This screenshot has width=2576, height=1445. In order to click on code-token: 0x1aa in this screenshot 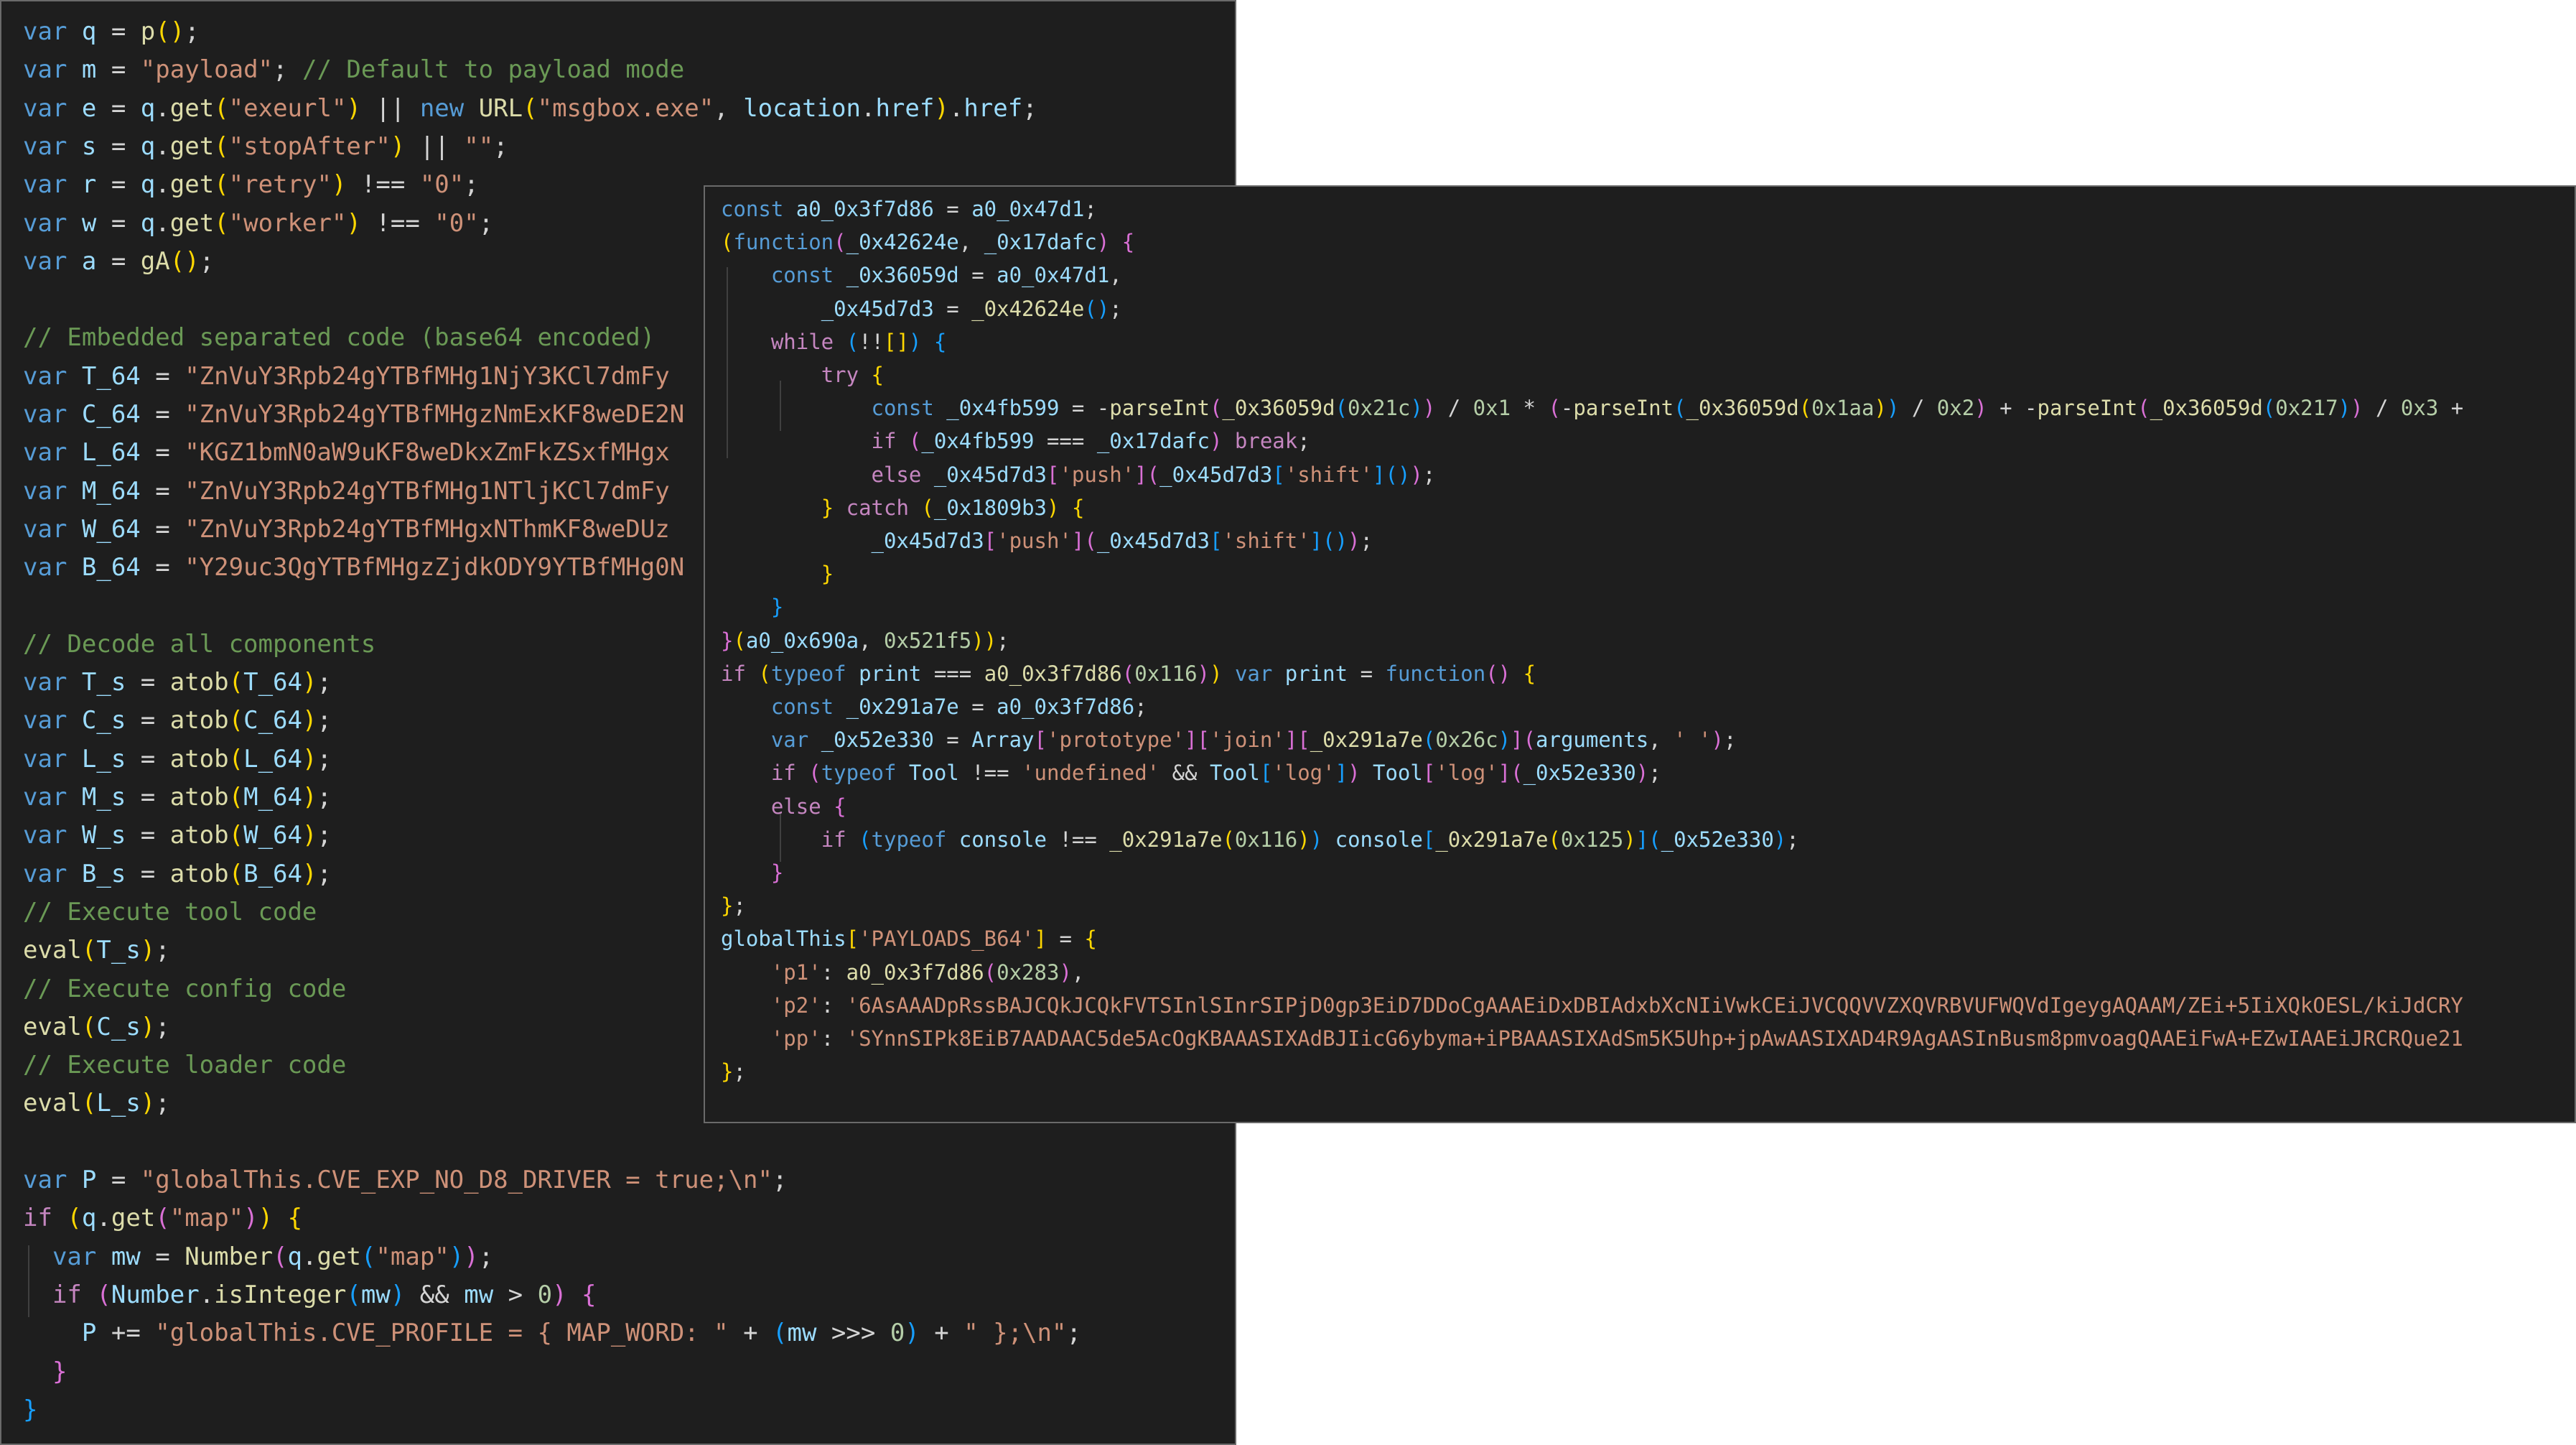, I will do `click(1843, 409)`.